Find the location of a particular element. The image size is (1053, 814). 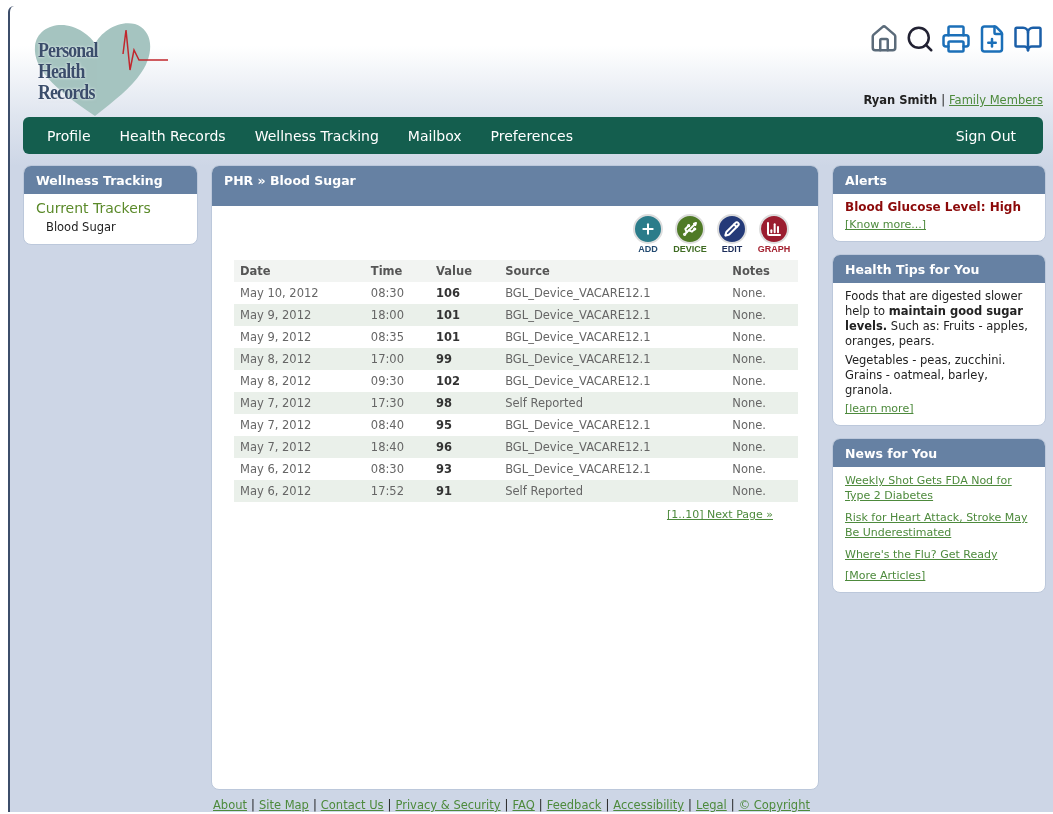

printer-icon is located at coordinates (956, 39).